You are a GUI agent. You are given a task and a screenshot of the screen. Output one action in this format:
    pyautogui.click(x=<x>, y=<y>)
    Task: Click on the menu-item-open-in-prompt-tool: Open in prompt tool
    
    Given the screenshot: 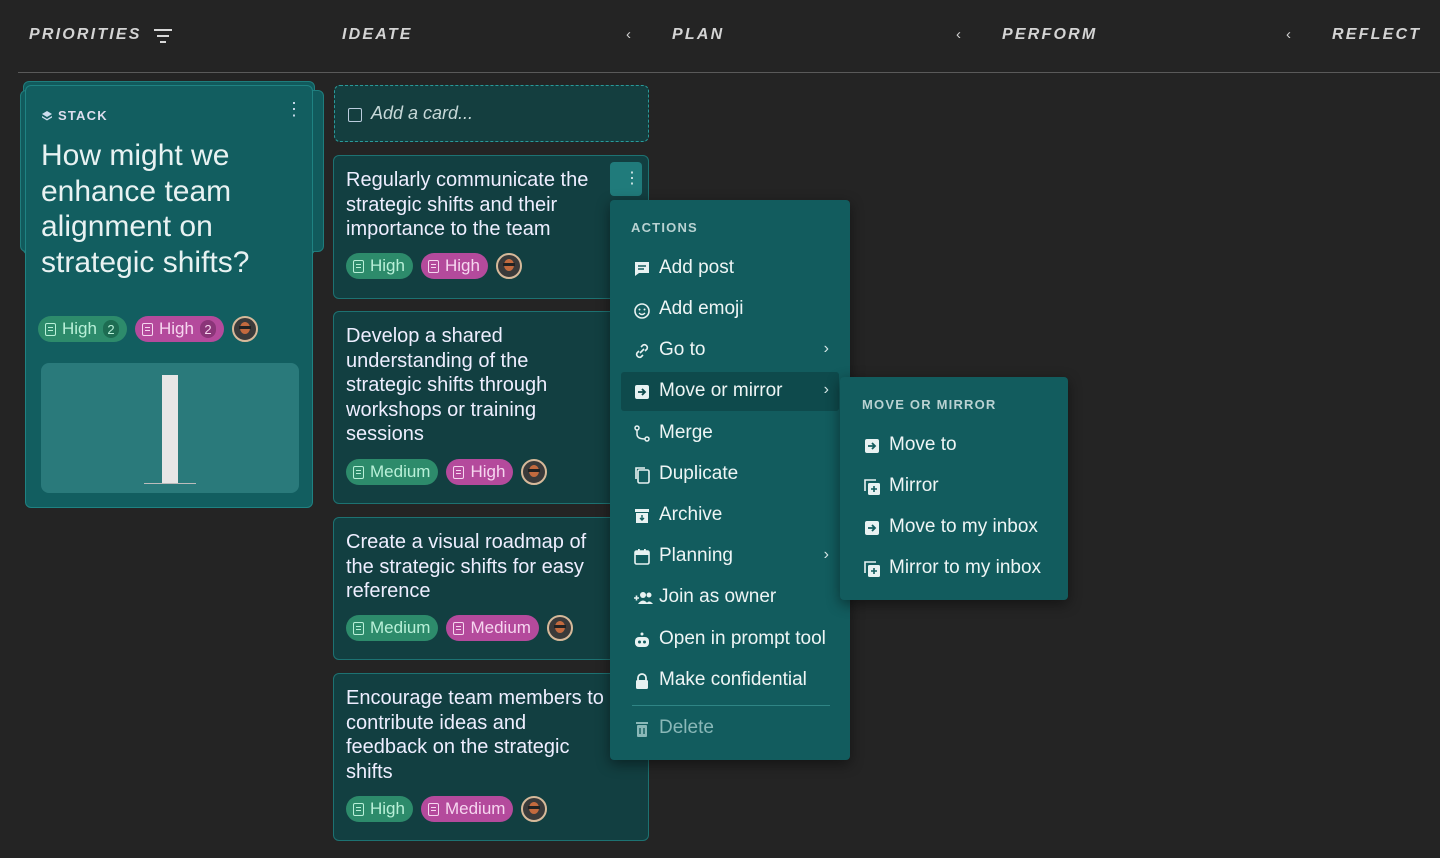 What is the action you would take?
    pyautogui.click(x=730, y=639)
    